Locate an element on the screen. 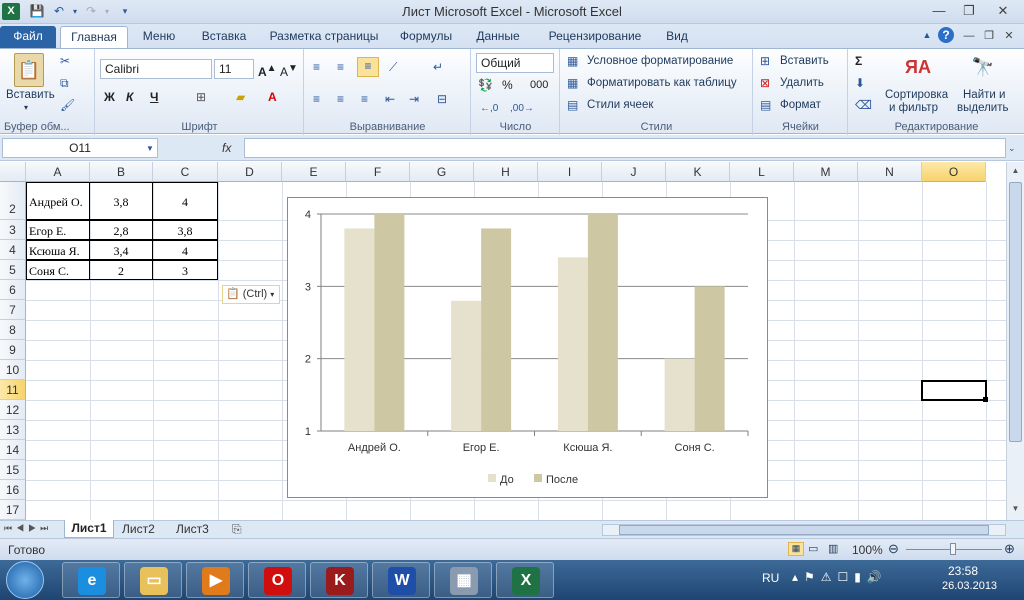  thousands-button: 000 is located at coordinates (539, 85).